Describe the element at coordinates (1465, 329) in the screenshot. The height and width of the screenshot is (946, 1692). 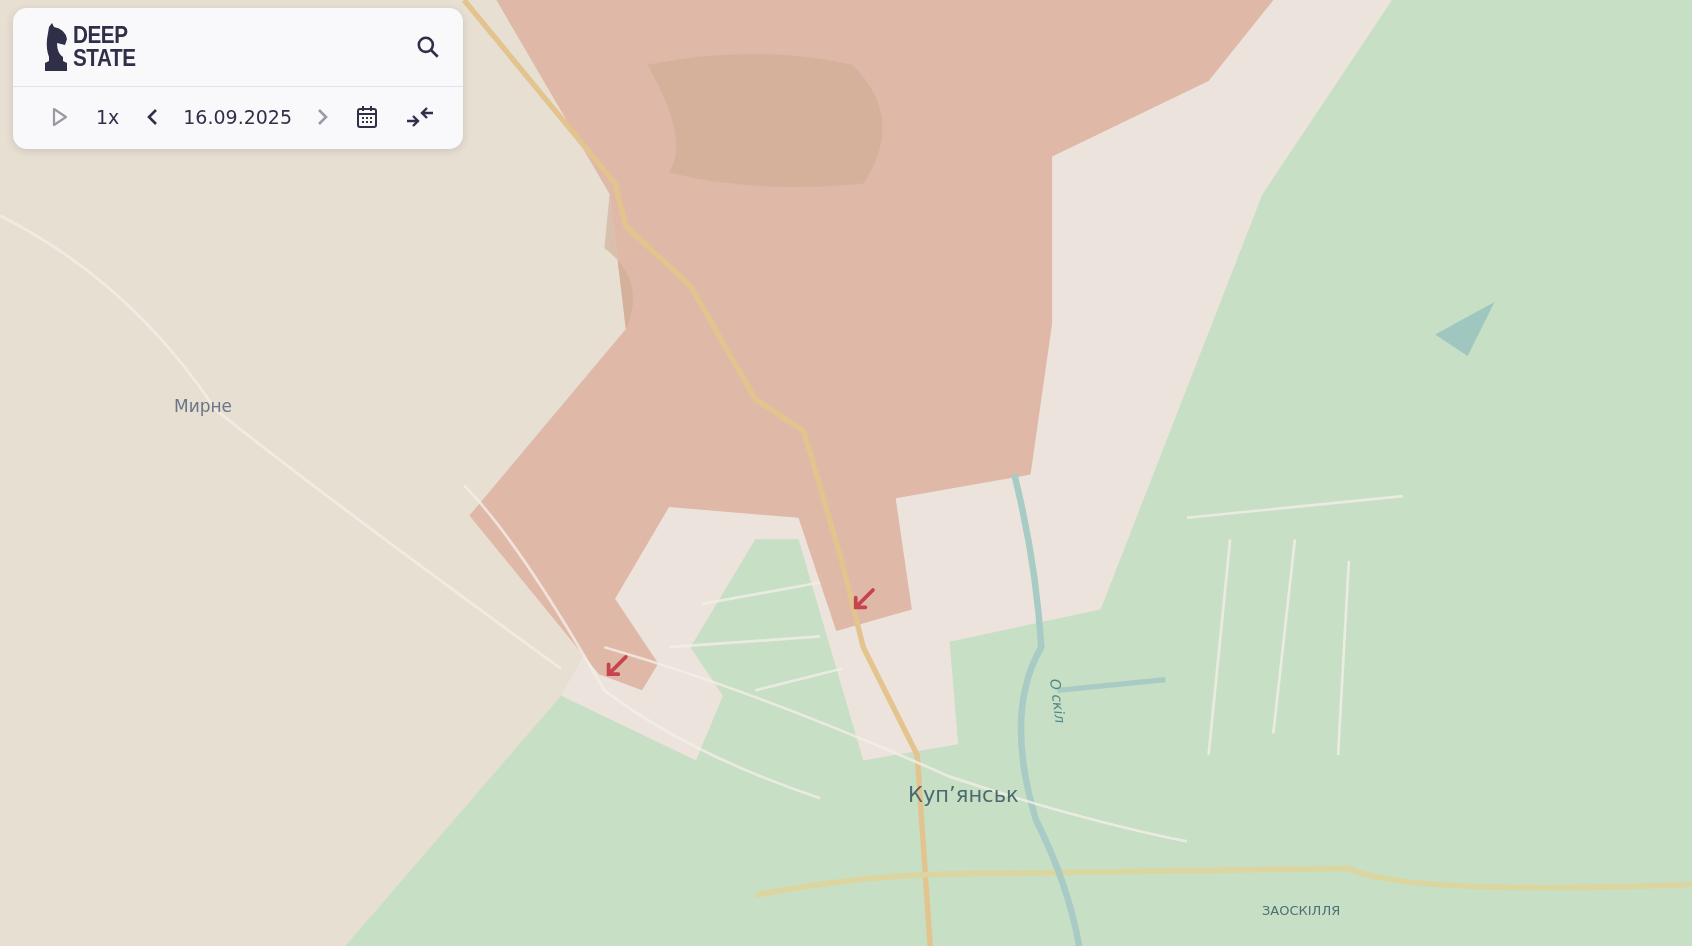
I see `lake` at that location.